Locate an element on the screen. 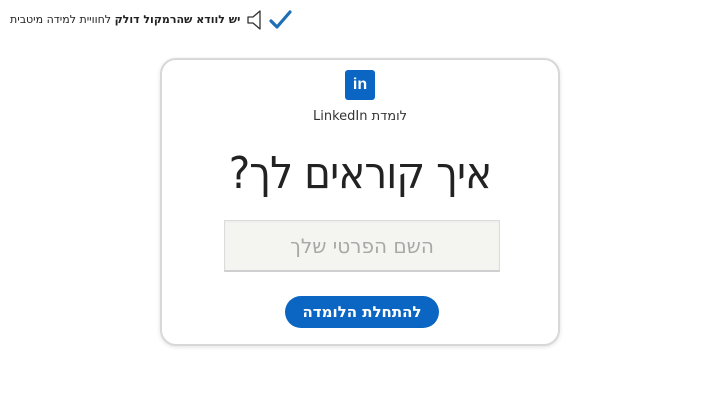 The width and height of the screenshot is (720, 405). check-icon is located at coordinates (280, 20).